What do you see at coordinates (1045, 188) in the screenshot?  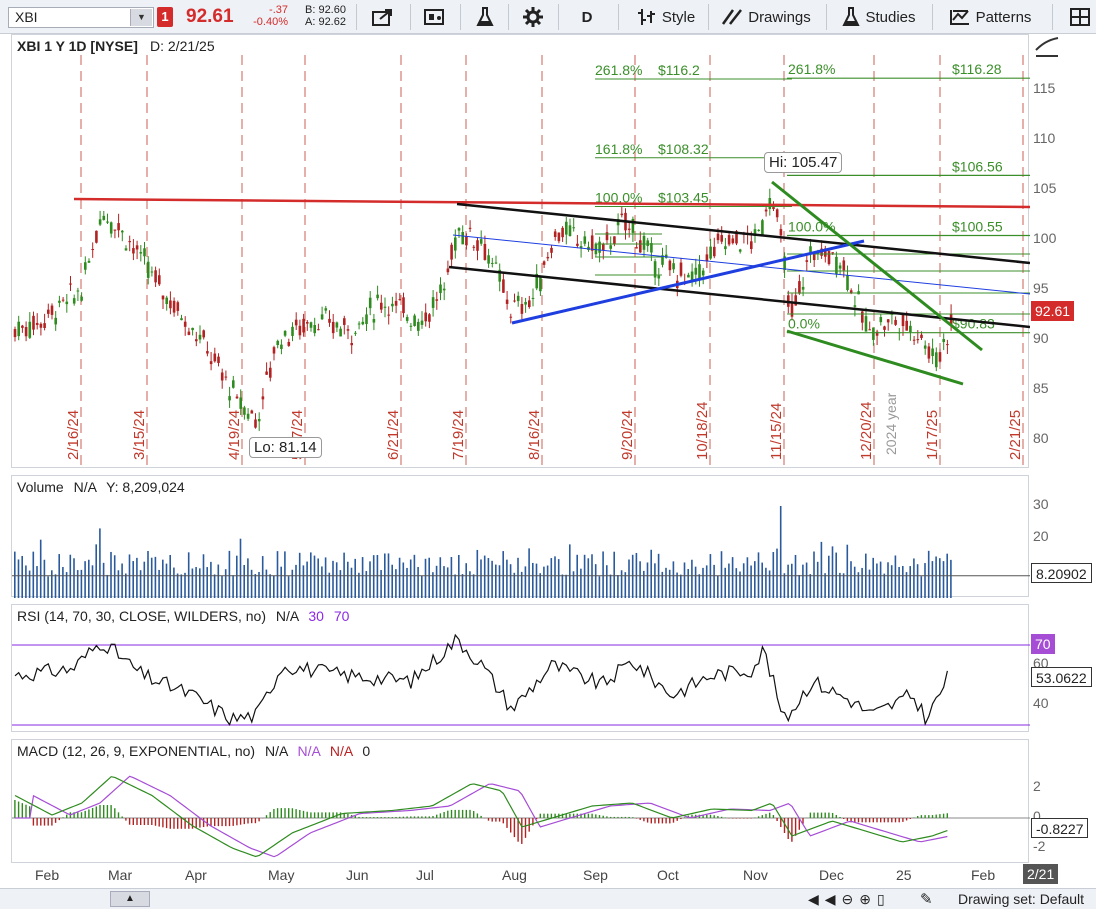 I see `price-axis-label: 105` at bounding box center [1045, 188].